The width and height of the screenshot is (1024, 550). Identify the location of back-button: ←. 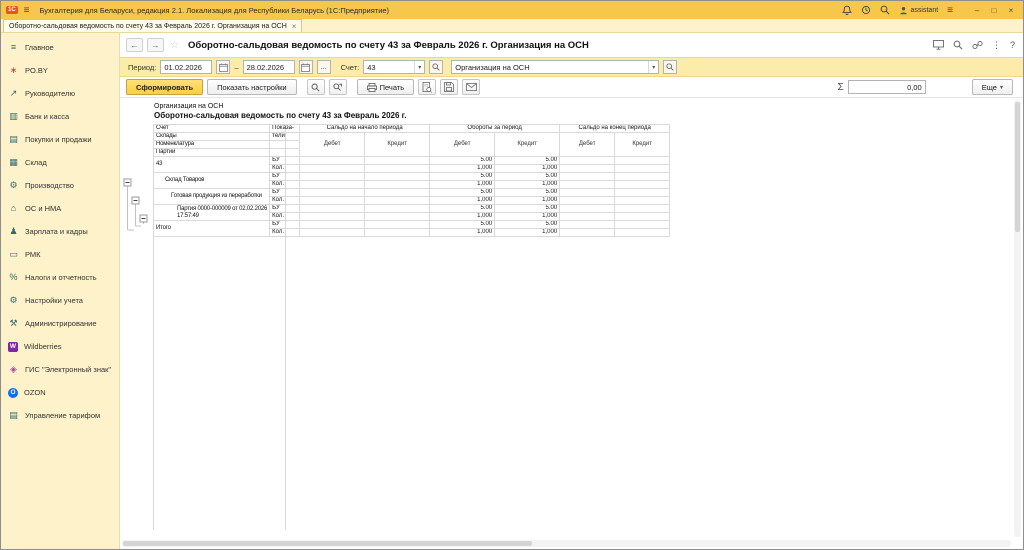
(134, 45).